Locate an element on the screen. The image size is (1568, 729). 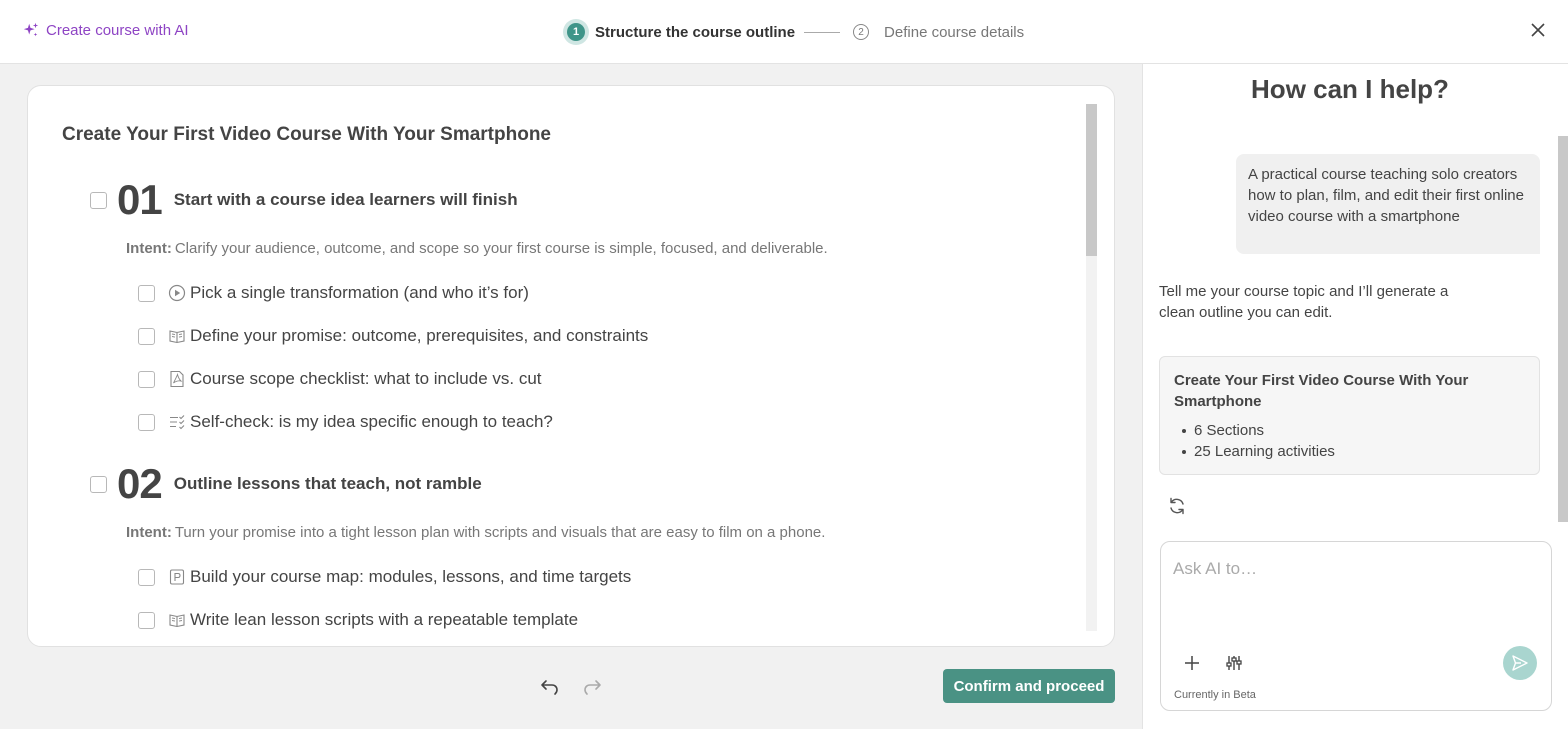
section-number: 02 is located at coordinates (140, 483).